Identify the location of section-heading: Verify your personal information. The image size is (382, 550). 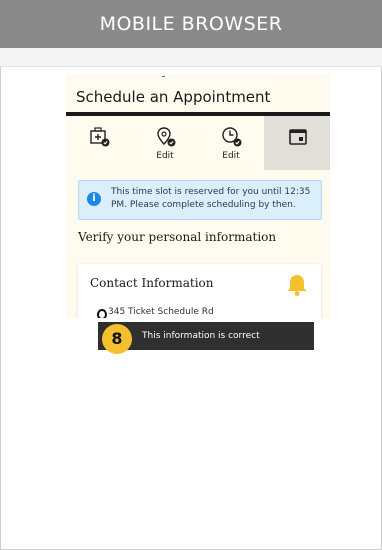
(177, 237).